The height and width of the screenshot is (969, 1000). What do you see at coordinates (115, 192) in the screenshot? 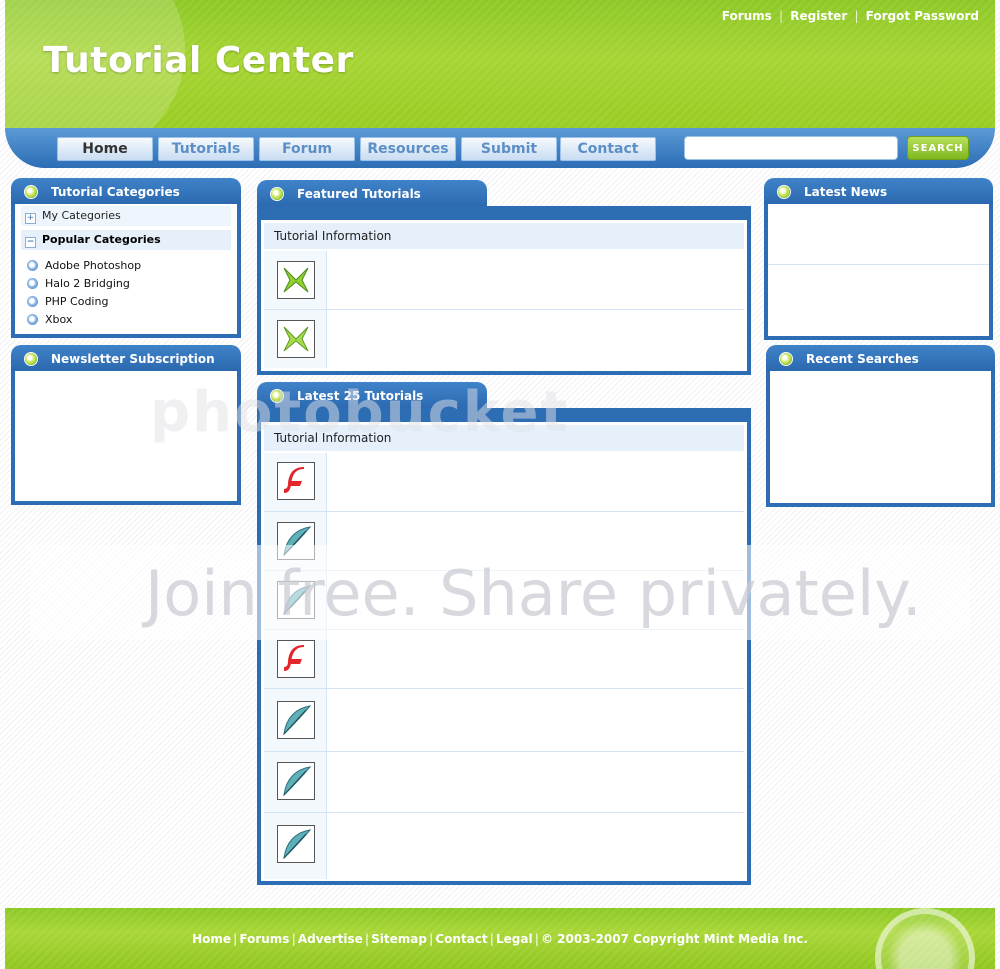
I see `categories-title: Tutorial Categories` at bounding box center [115, 192].